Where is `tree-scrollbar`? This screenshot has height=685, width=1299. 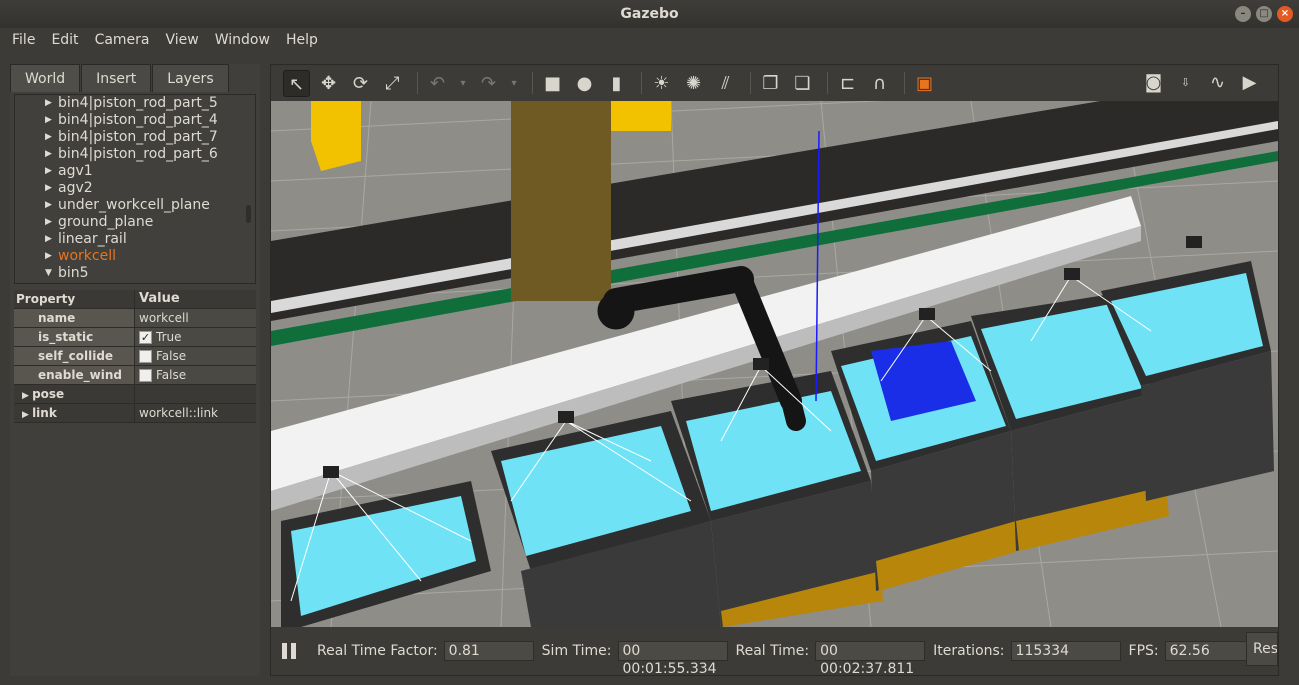 tree-scrollbar is located at coordinates (248, 214).